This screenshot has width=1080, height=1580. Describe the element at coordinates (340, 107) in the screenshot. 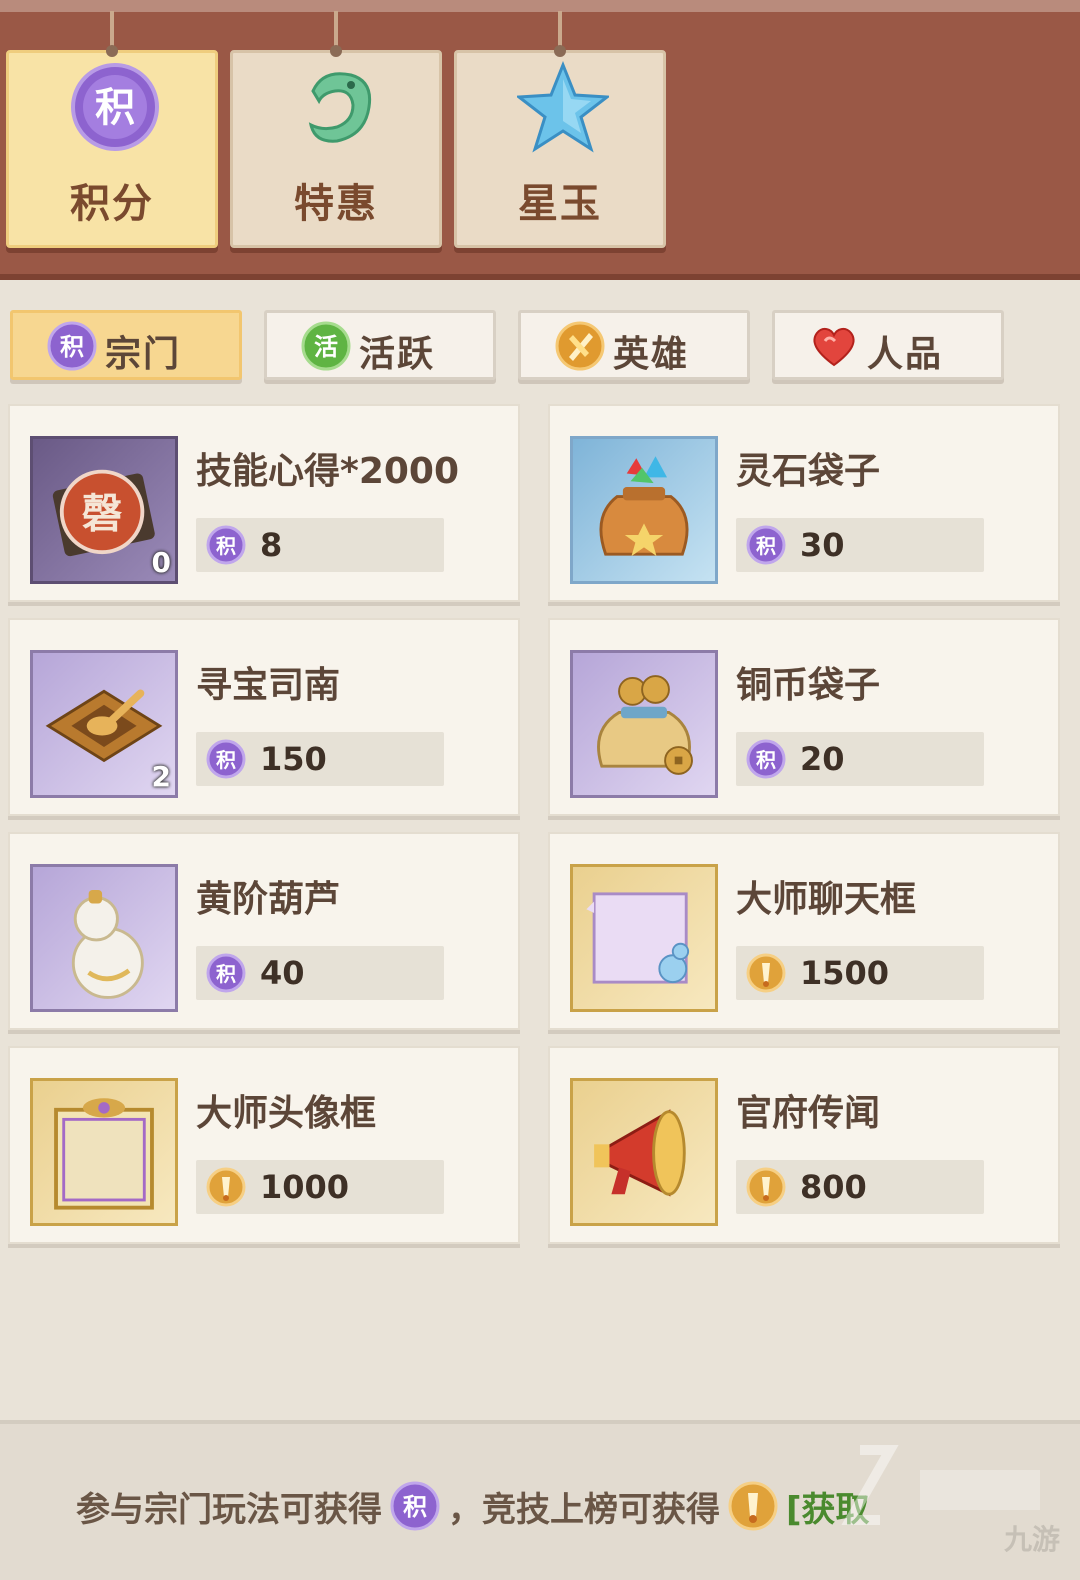

I see `jade-dragon-icon` at that location.